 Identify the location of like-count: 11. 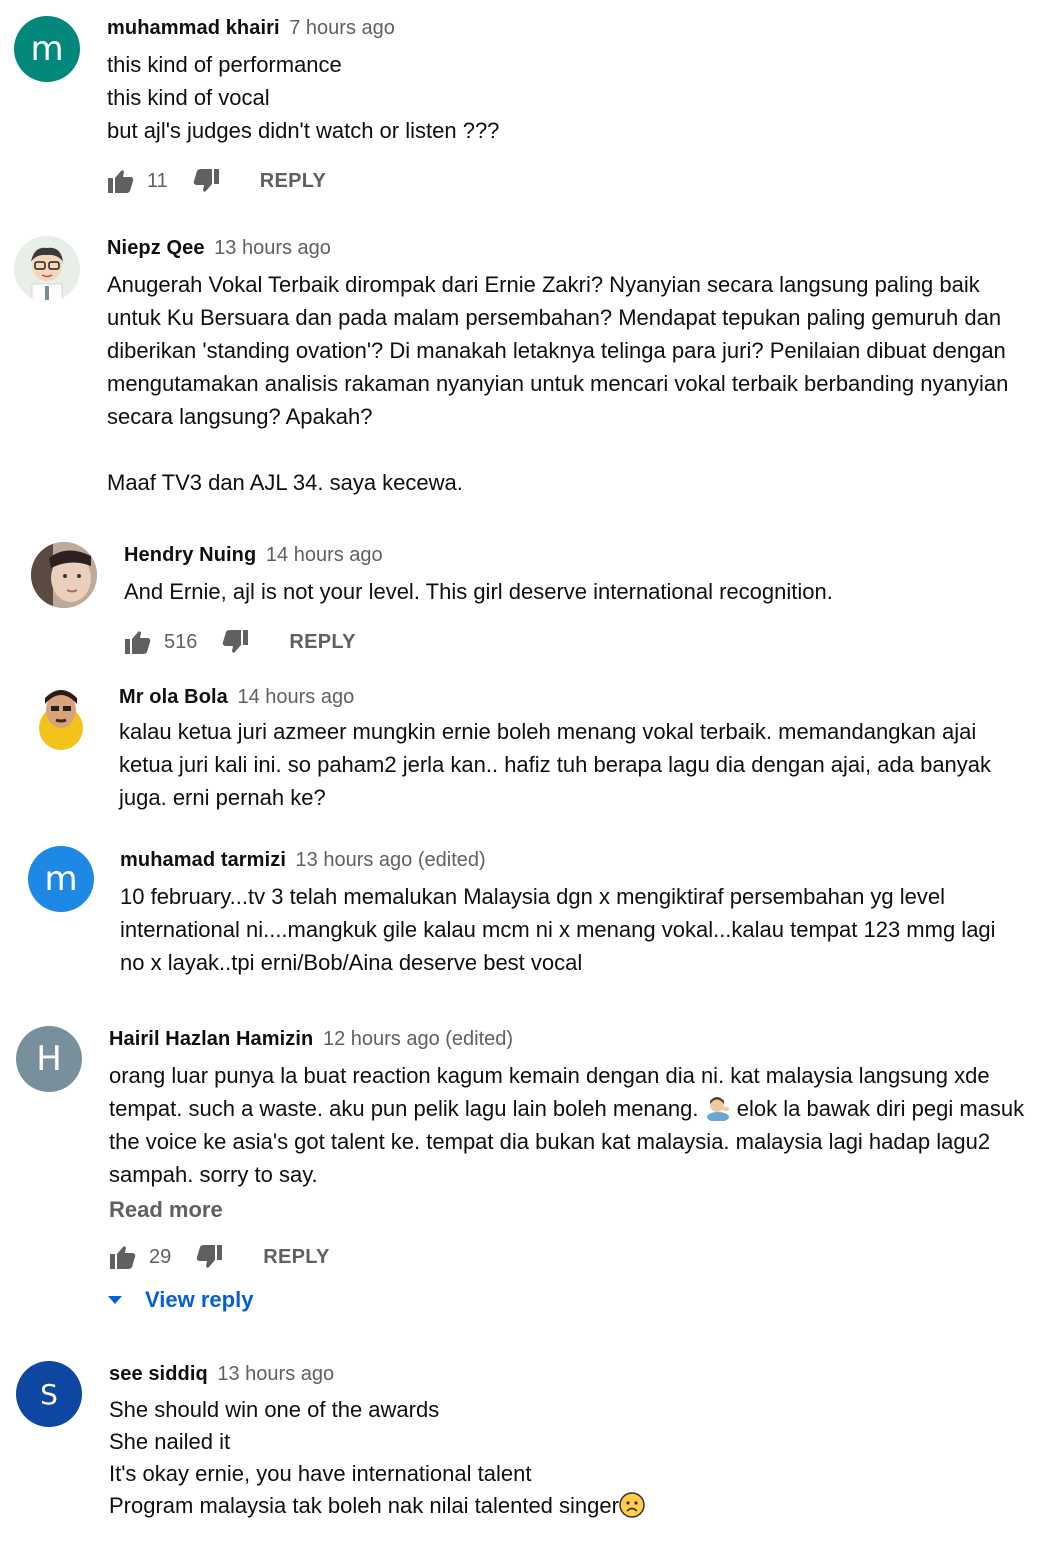
(157, 180).